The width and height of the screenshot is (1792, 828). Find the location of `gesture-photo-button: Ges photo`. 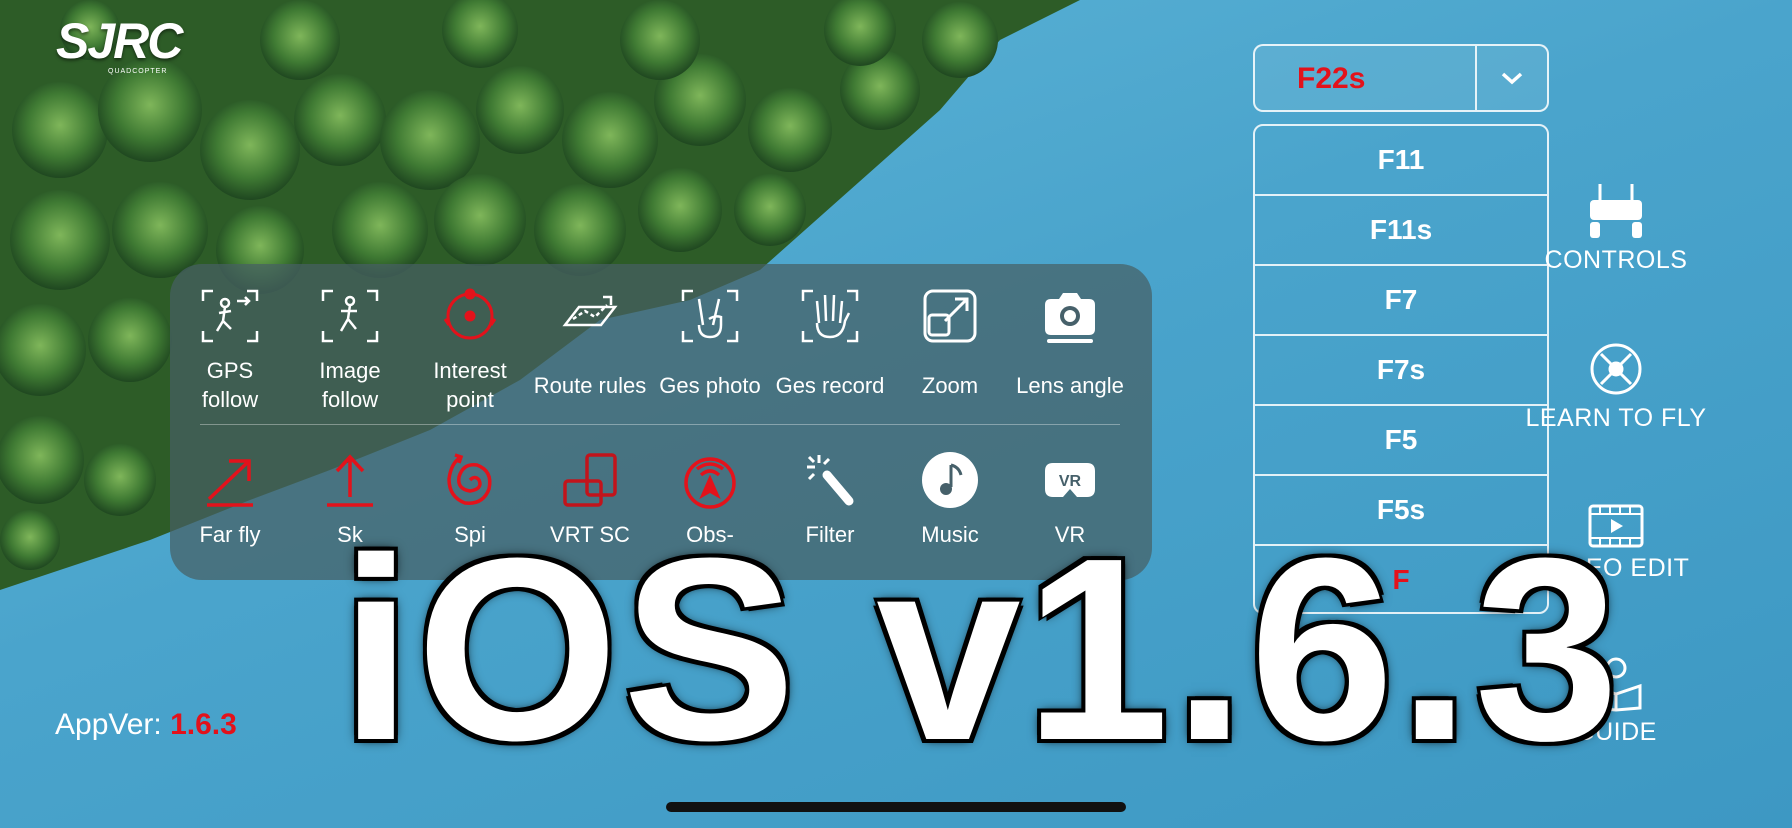

gesture-photo-button: Ges photo is located at coordinates (710, 349).